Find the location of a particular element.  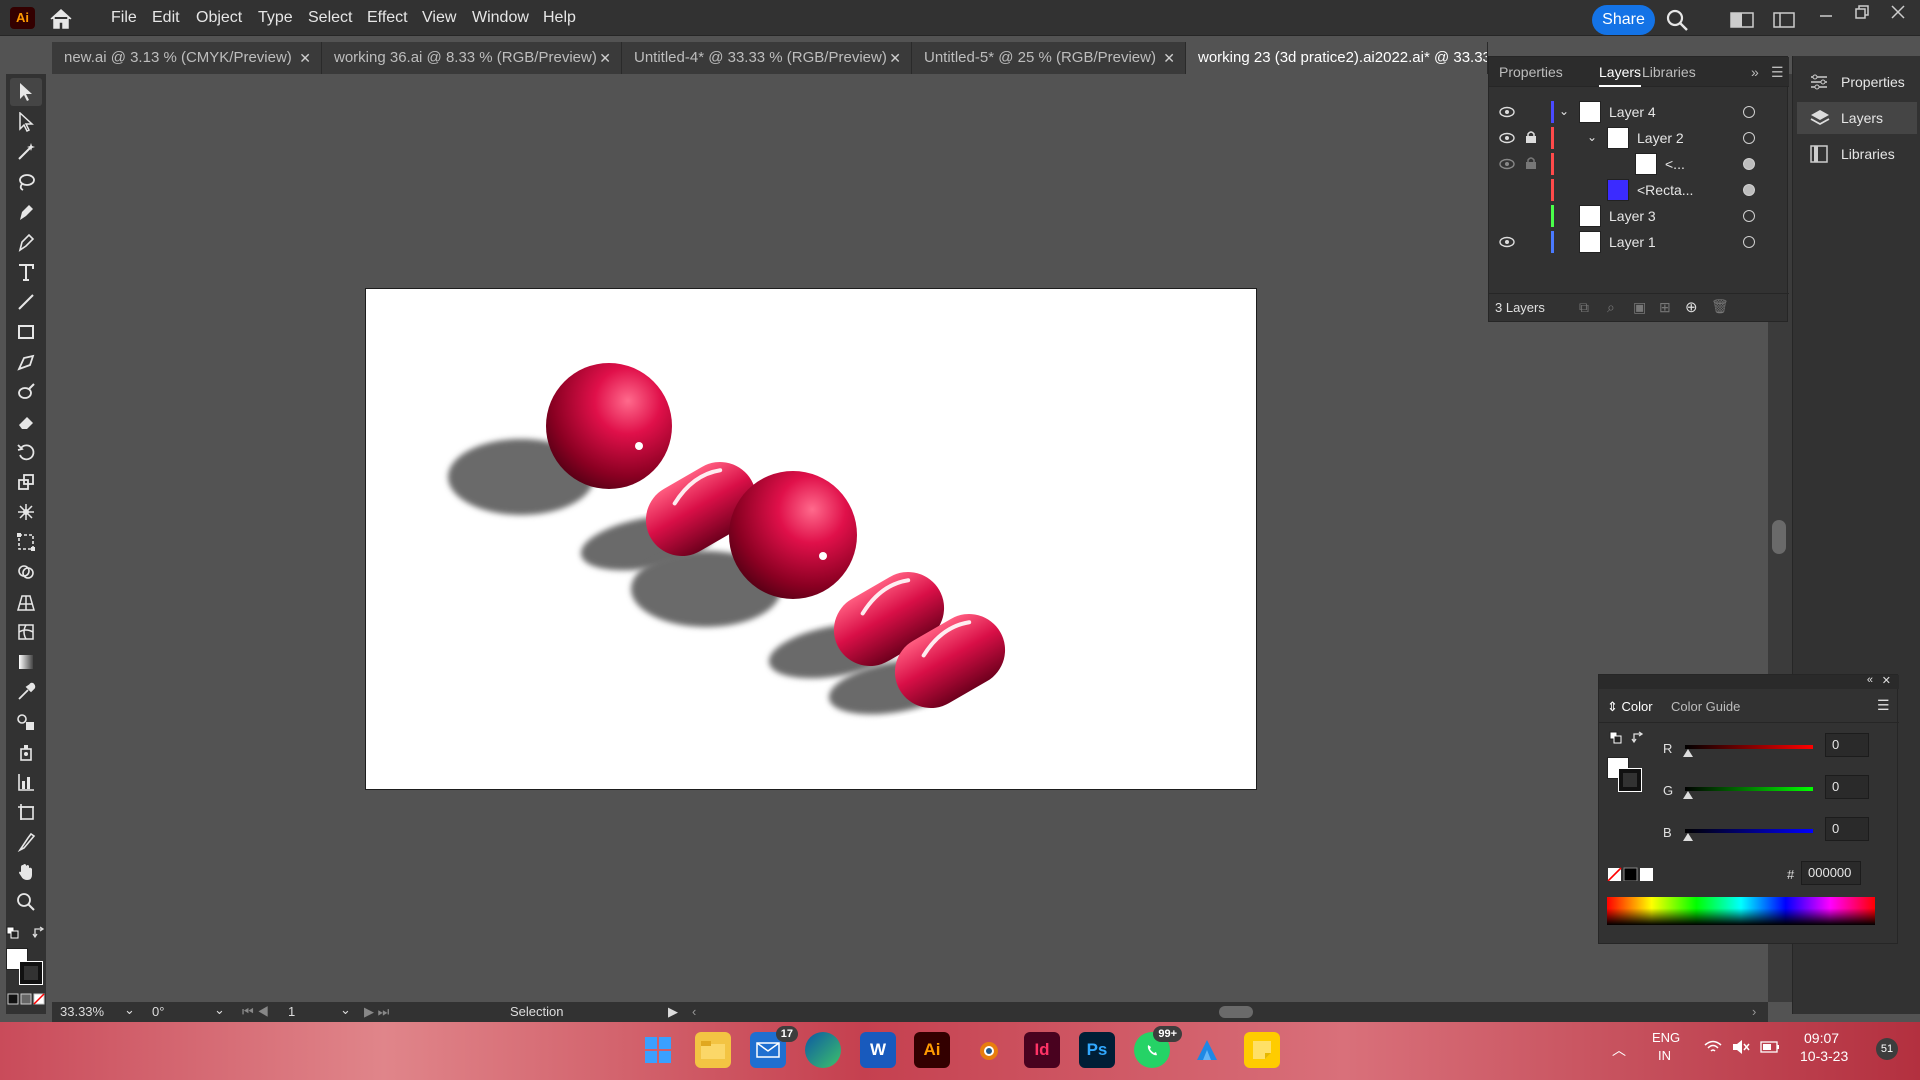

shaper-tool-icon is located at coordinates (26, 362).